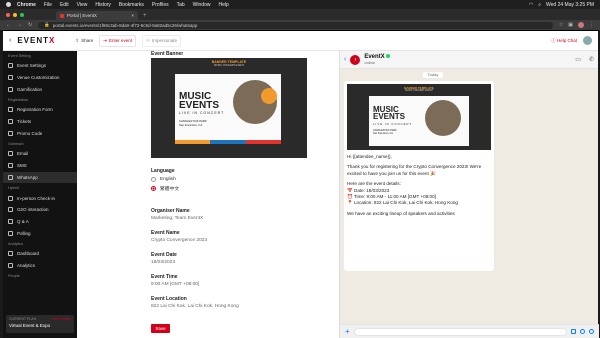  I want to click on impersonate-button: ⚇ Impersonate, so click(161, 40).